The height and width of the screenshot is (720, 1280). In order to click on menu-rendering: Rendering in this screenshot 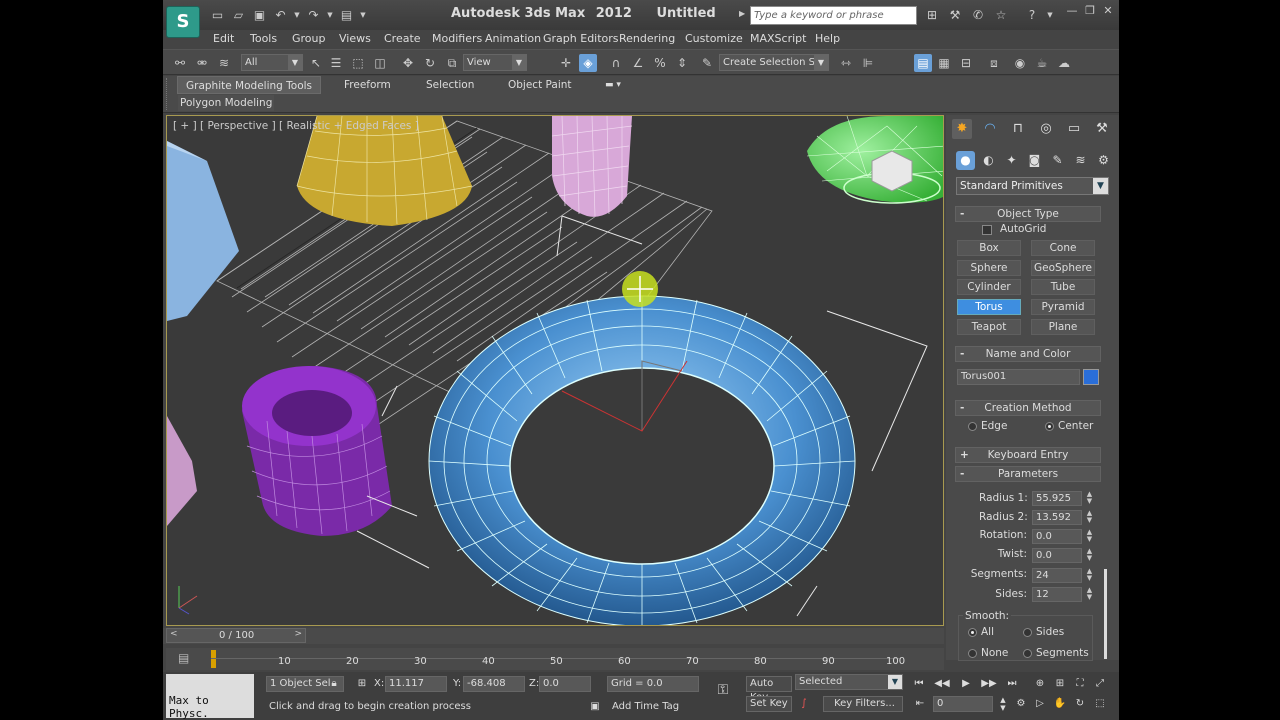, I will do `click(647, 38)`.